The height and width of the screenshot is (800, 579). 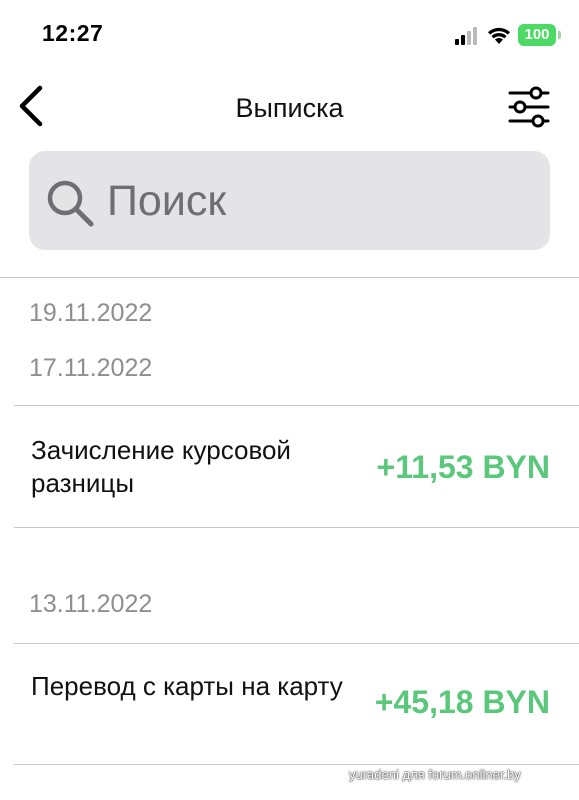 I want to click on transaction-row: Зачисление курсовой разницы +11,53 BYN, so click(x=289, y=469).